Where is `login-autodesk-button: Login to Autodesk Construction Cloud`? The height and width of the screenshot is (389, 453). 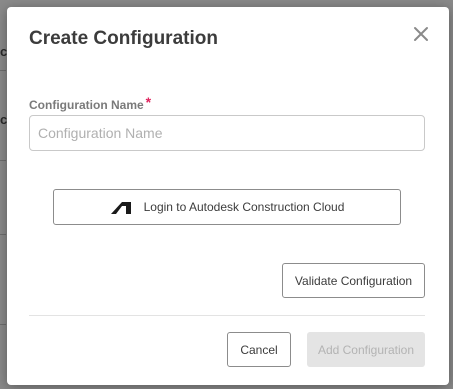
login-autodesk-button: Login to Autodesk Construction Cloud is located at coordinates (227, 207).